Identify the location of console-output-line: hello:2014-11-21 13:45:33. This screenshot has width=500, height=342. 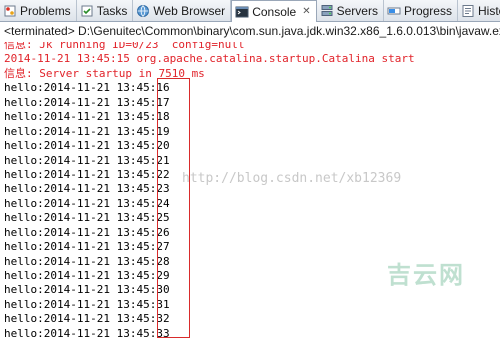
(87, 333).